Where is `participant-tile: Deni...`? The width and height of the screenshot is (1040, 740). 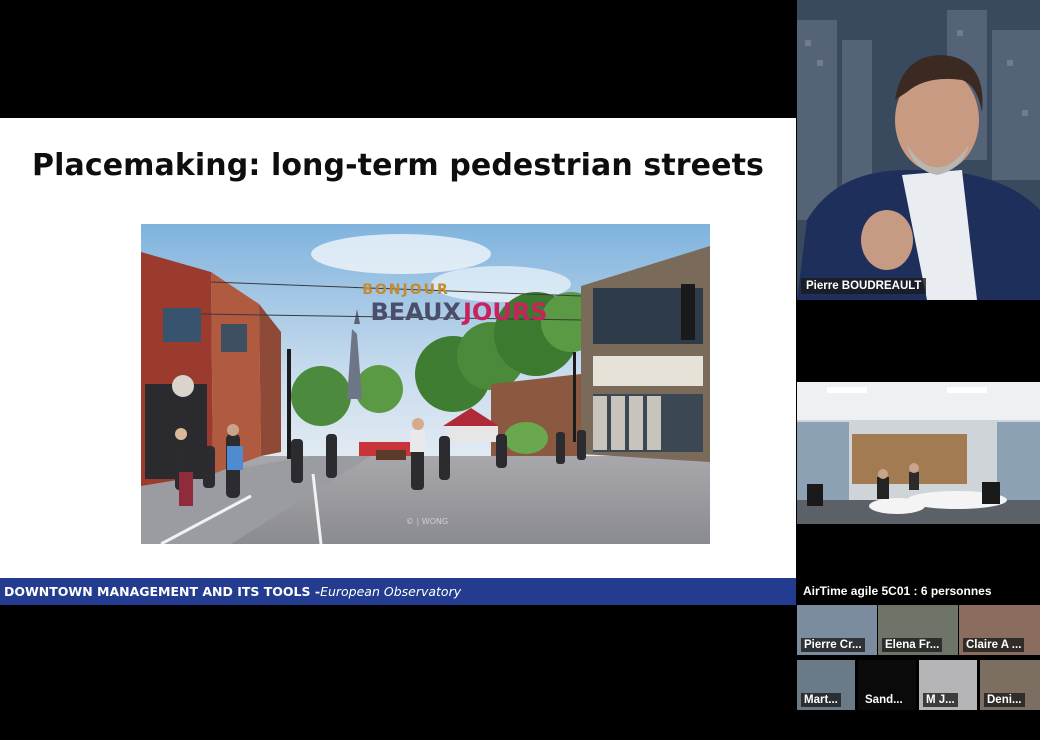 participant-tile: Deni... is located at coordinates (1010, 685).